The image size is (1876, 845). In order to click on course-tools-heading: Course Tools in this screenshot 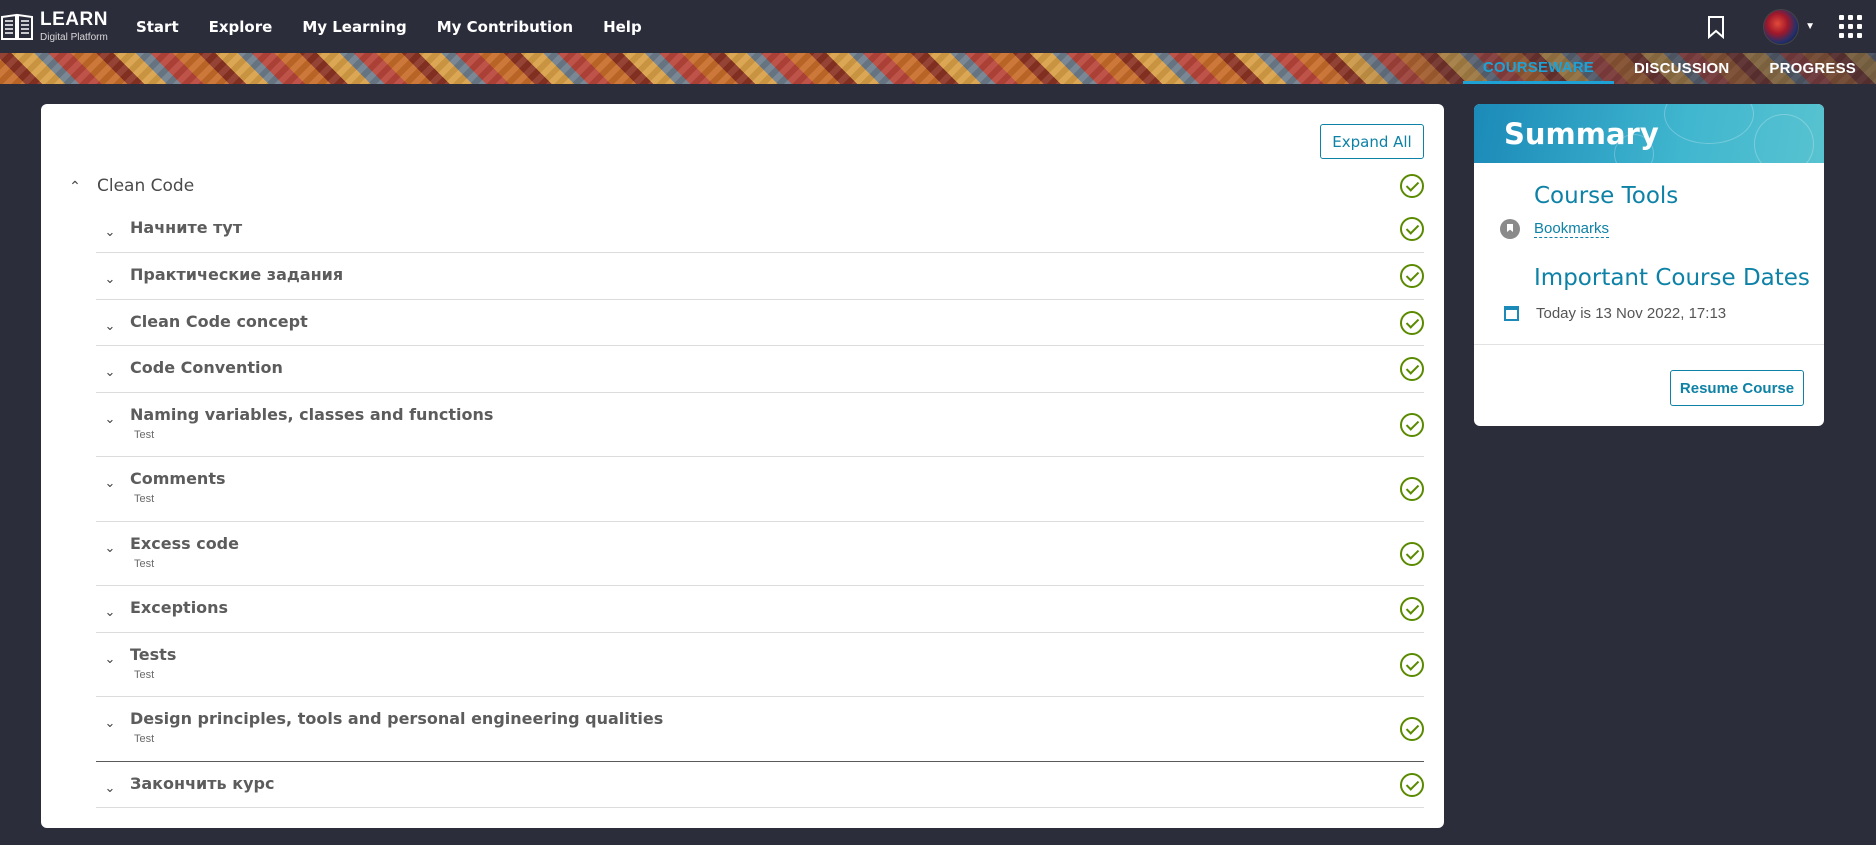, I will do `click(1606, 196)`.